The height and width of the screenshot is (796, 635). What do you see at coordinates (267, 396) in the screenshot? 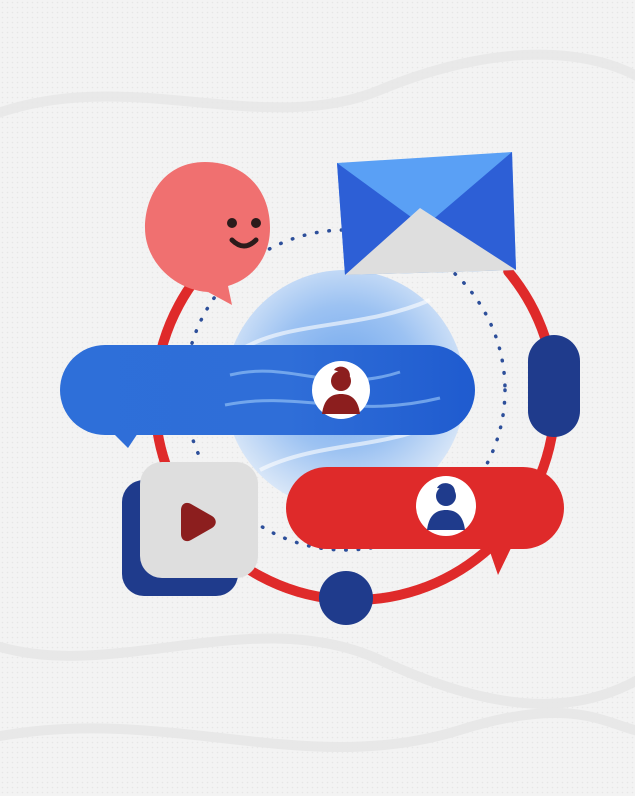
I see `blue-message-bar` at bounding box center [267, 396].